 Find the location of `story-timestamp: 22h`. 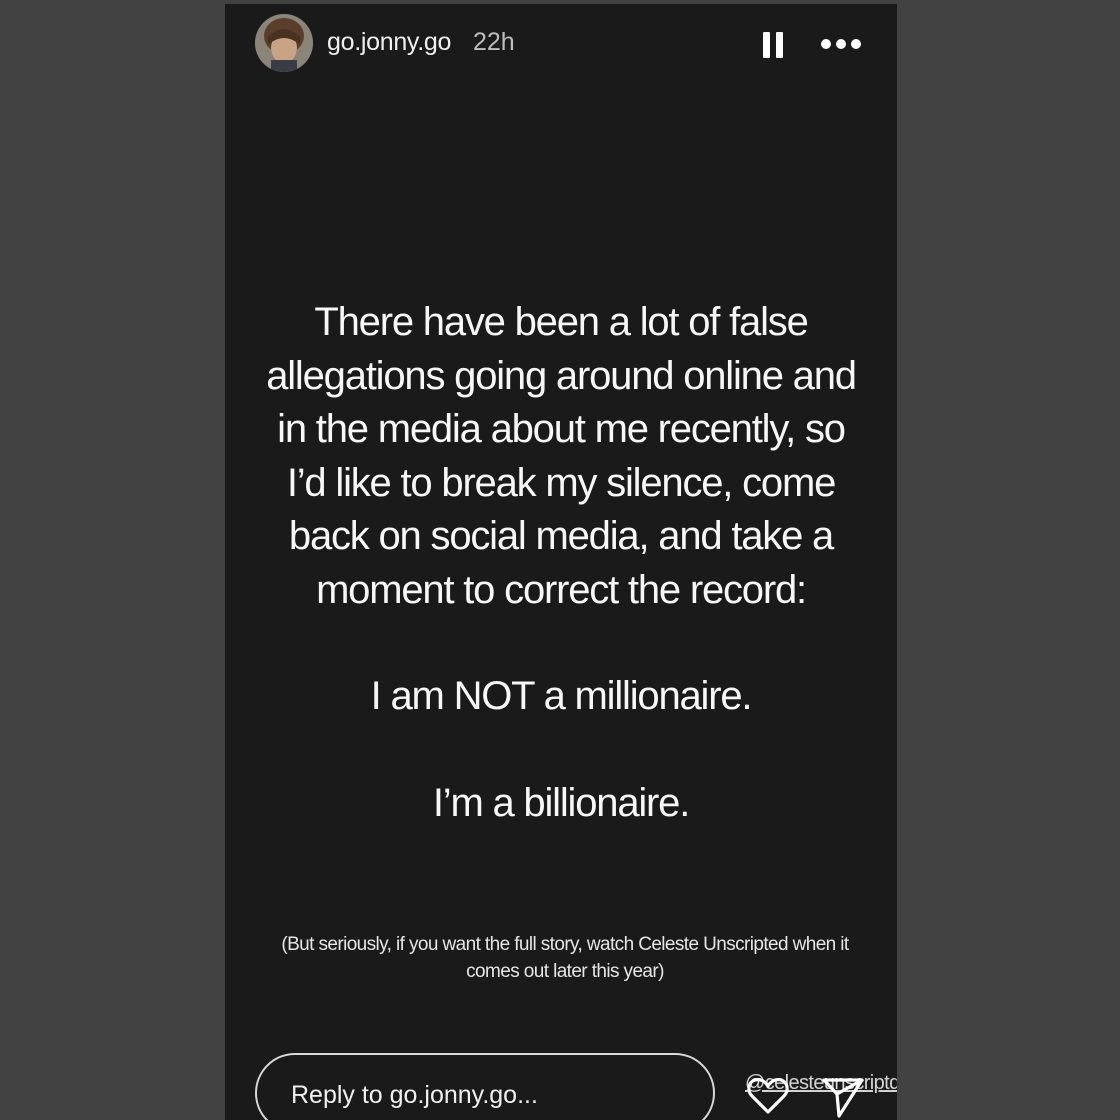

story-timestamp: 22h is located at coordinates (494, 42).